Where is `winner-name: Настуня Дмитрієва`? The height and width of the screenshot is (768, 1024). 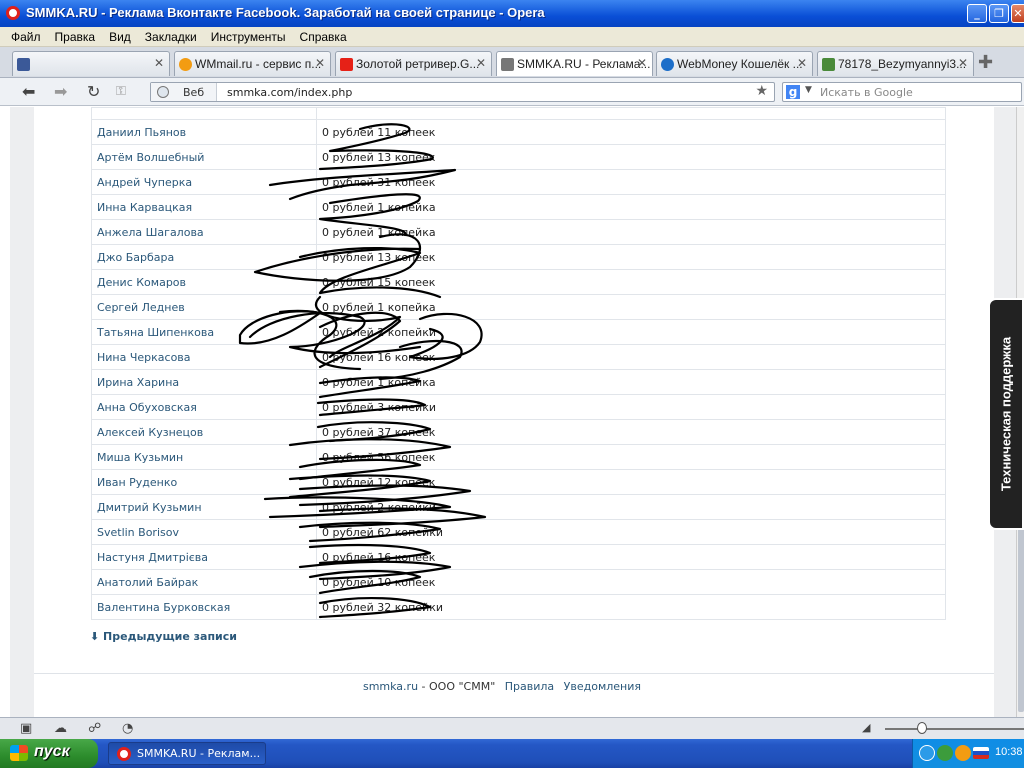 winner-name: Настуня Дмитрієва is located at coordinates (204, 557).